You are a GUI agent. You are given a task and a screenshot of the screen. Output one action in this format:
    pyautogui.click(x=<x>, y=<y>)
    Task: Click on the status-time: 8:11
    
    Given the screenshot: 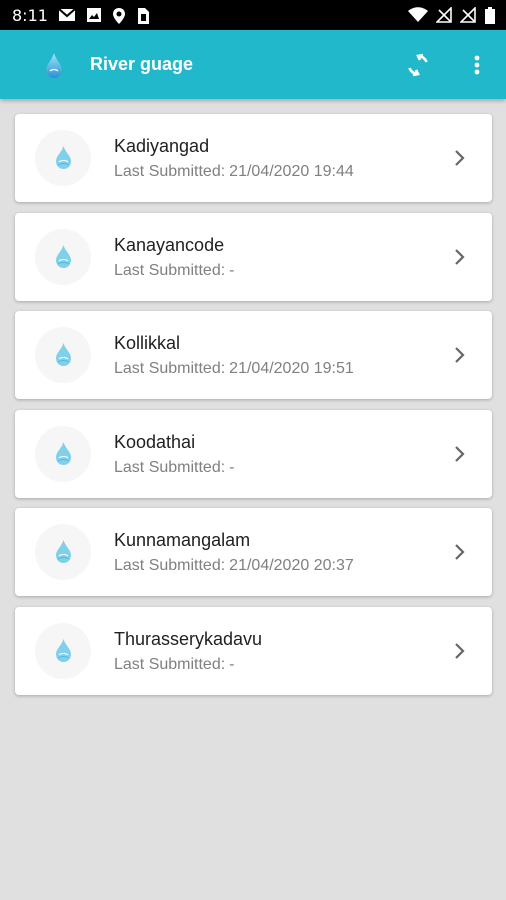 What is the action you would take?
    pyautogui.click(x=30, y=15)
    